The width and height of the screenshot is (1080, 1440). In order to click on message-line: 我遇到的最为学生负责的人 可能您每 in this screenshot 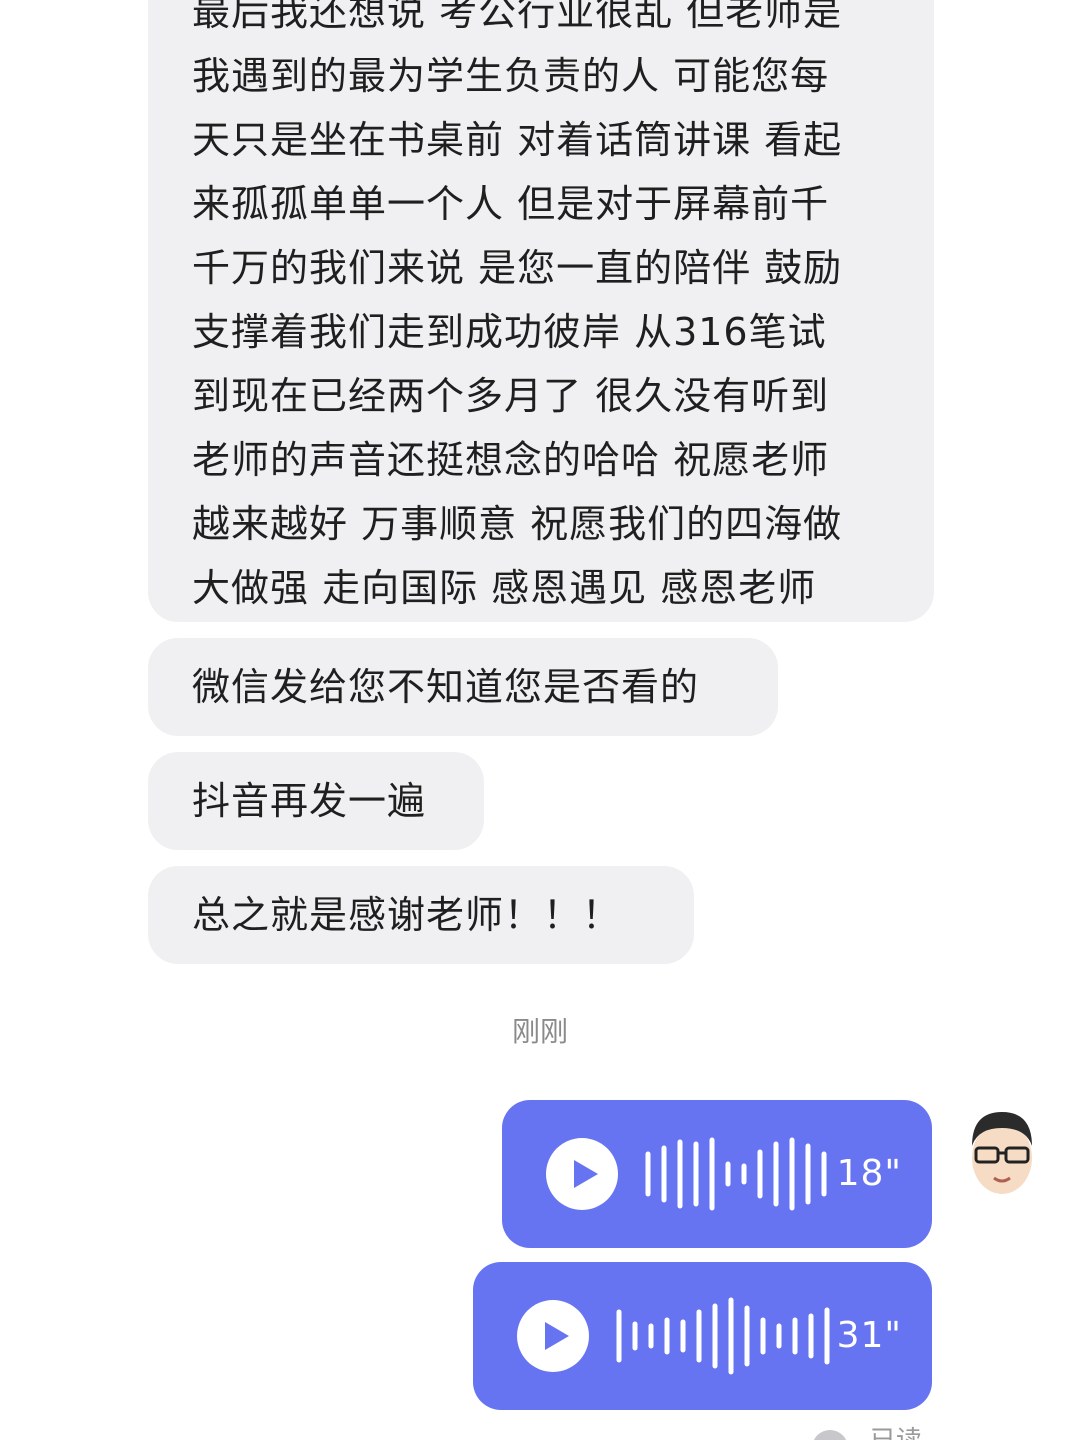, I will do `click(511, 76)`.